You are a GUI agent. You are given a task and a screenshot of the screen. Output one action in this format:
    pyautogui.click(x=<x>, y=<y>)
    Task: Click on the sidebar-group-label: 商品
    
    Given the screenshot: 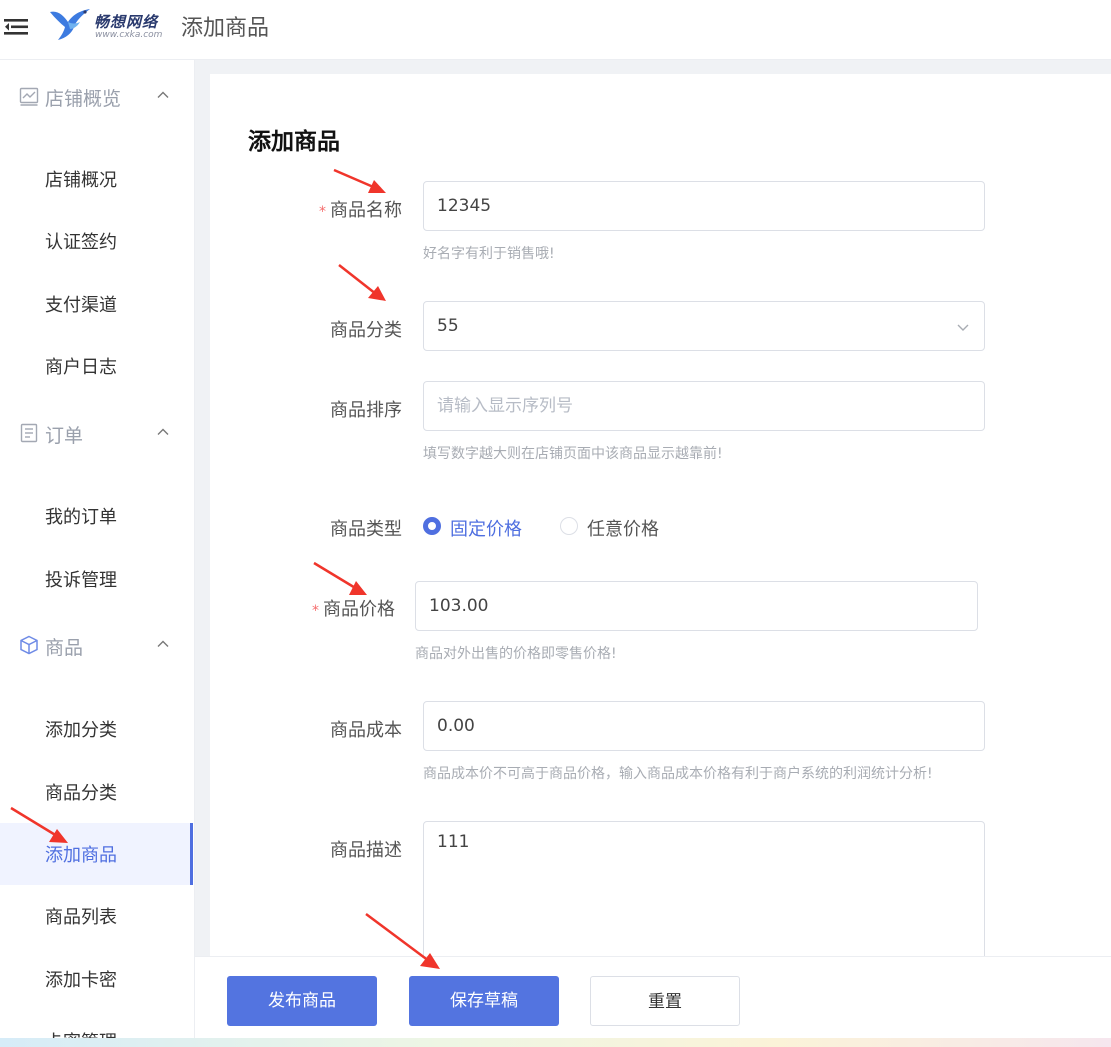 What is the action you would take?
    pyautogui.click(x=64, y=648)
    